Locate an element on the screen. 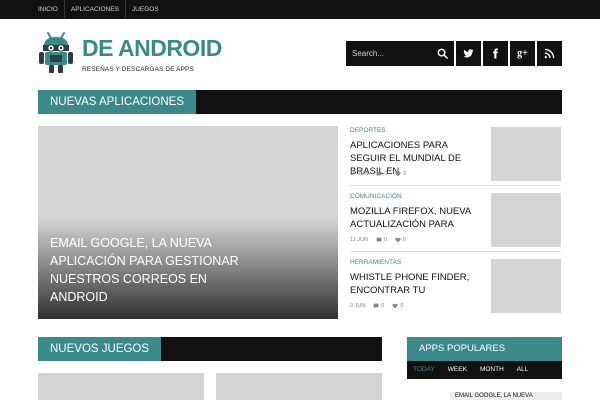 The height and width of the screenshot is (400, 600). search-input is located at coordinates (389, 53).